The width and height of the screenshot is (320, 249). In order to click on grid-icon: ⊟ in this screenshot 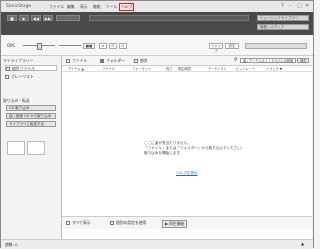, I will do `click(113, 46)`.